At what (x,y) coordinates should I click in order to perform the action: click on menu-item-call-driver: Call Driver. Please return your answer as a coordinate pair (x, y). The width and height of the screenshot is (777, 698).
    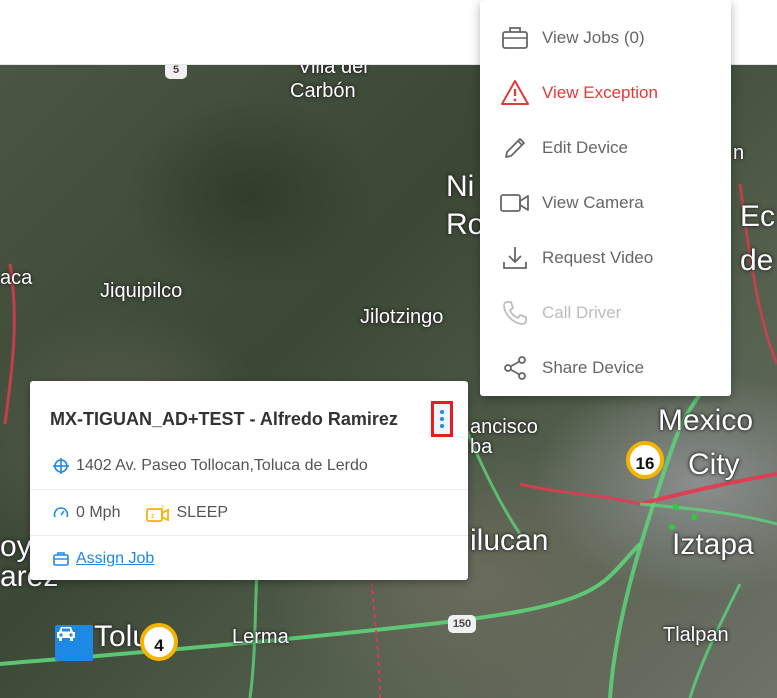
    Looking at the image, I should click on (605, 312).